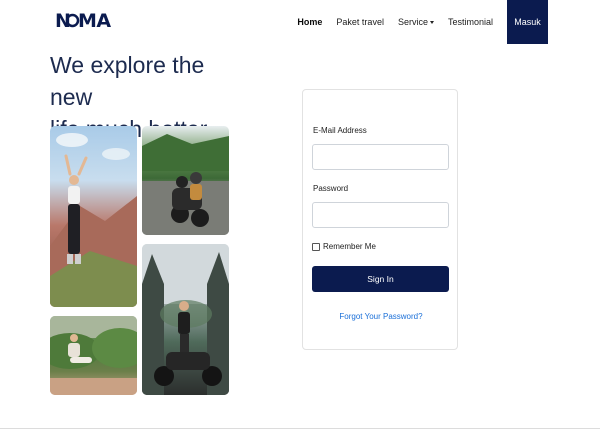  I want to click on brand-logo: N MADS, so click(97, 22).